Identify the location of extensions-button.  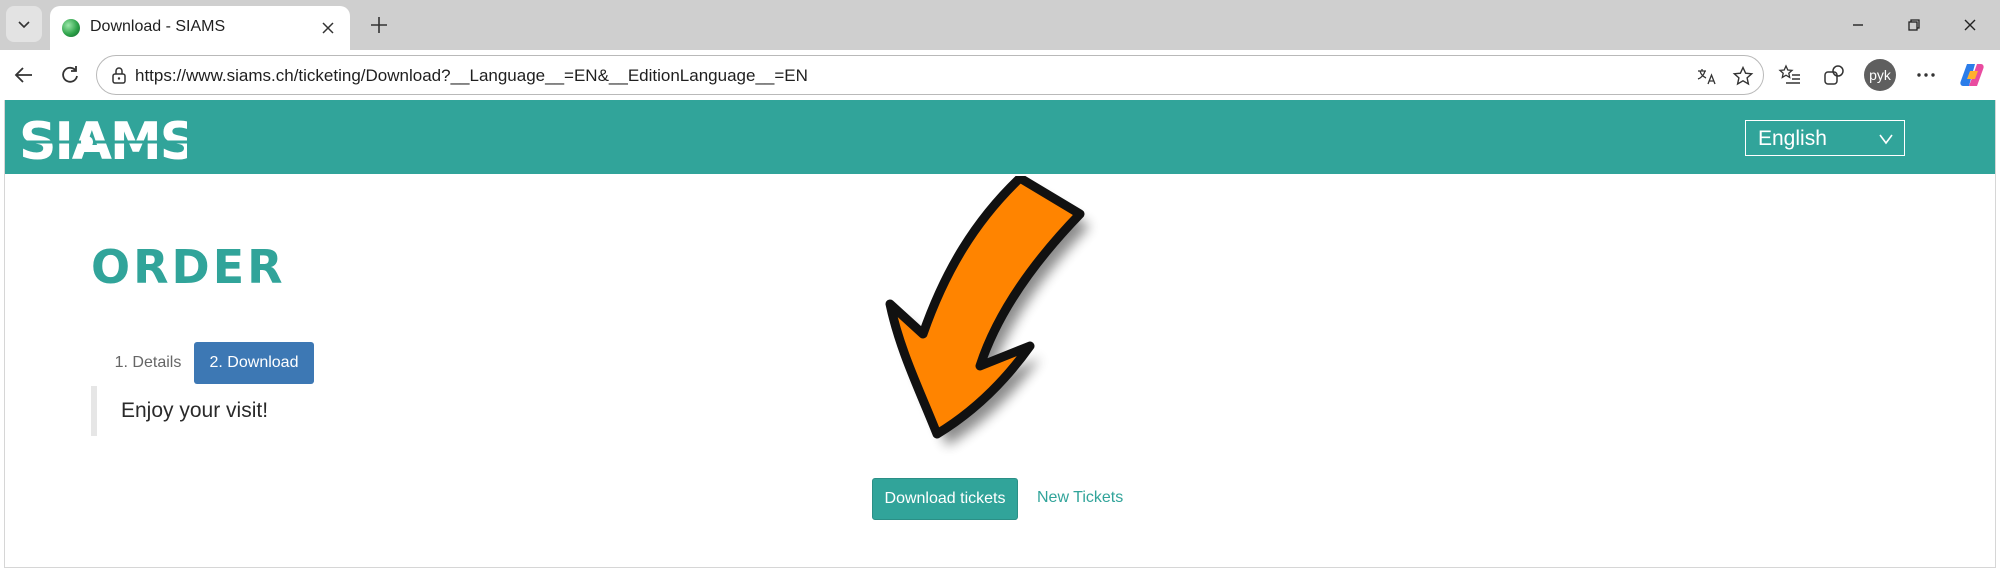
(1834, 75).